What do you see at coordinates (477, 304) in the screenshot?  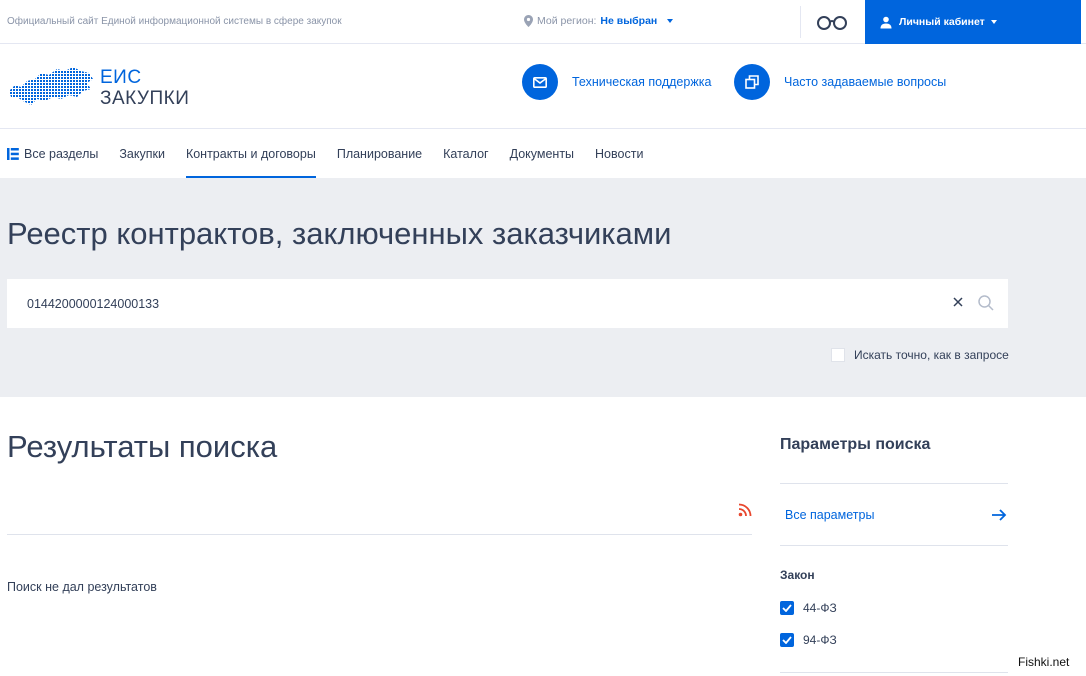 I see `search-input` at bounding box center [477, 304].